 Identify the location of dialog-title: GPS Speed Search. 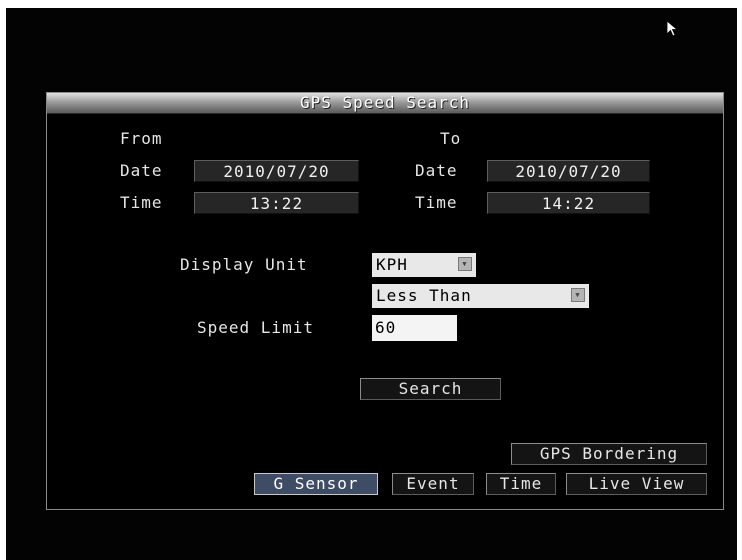
(385, 102).